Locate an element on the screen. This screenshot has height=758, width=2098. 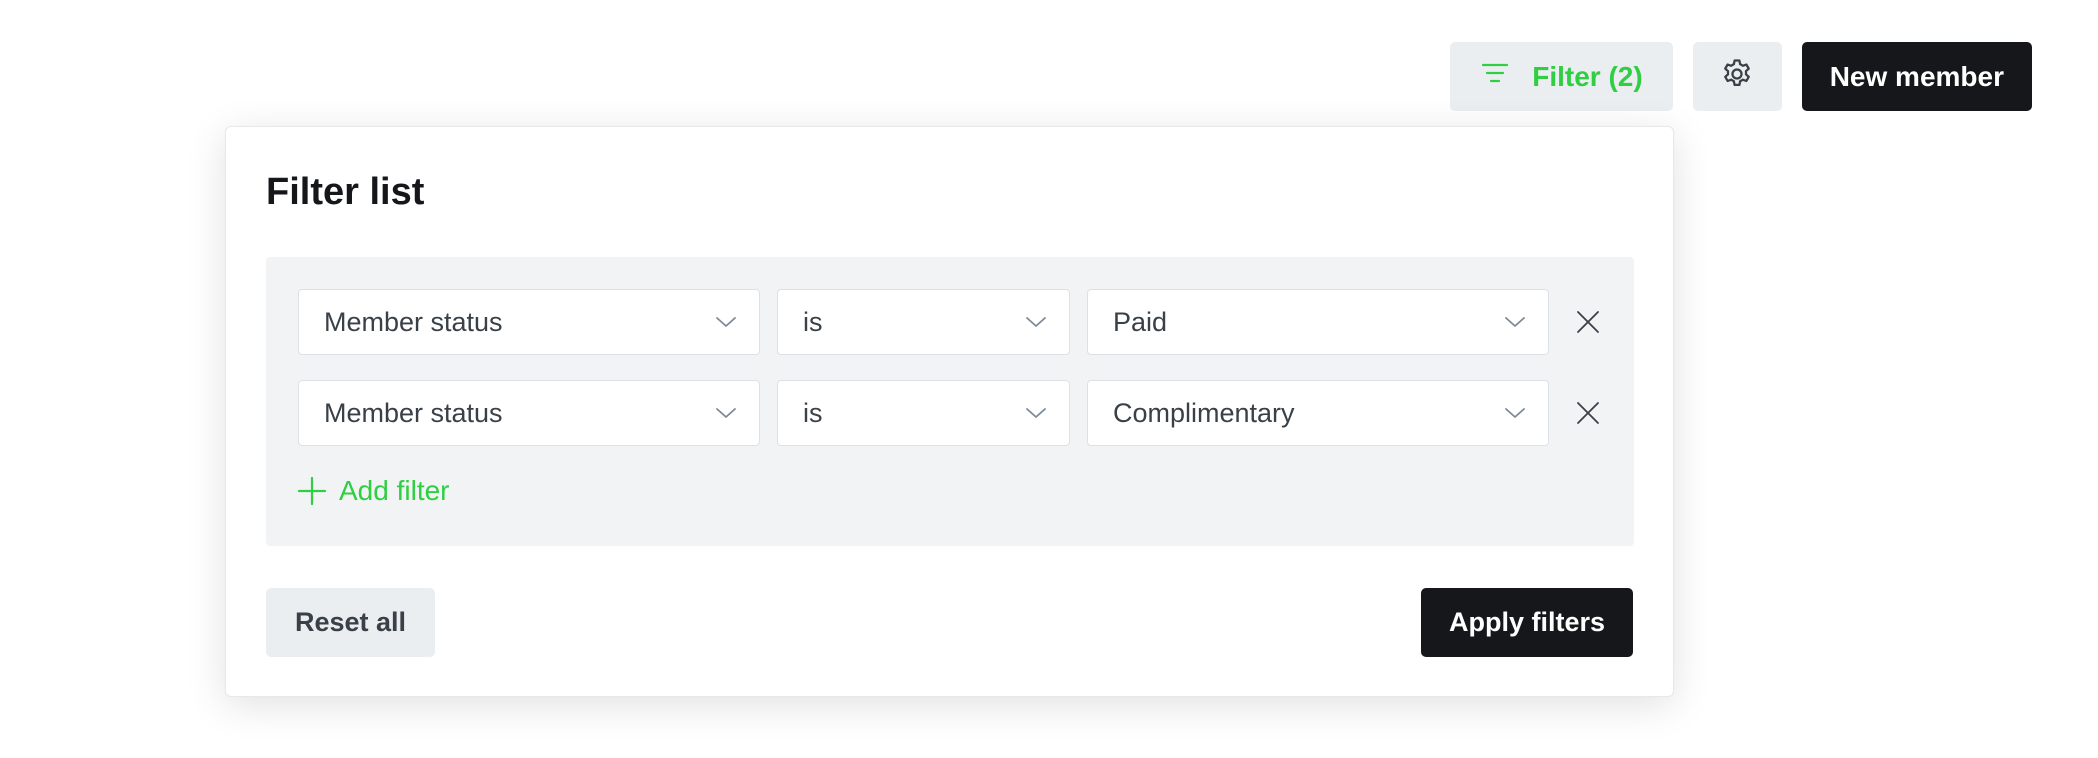
add-filter-button: Add filter is located at coordinates (373, 491).